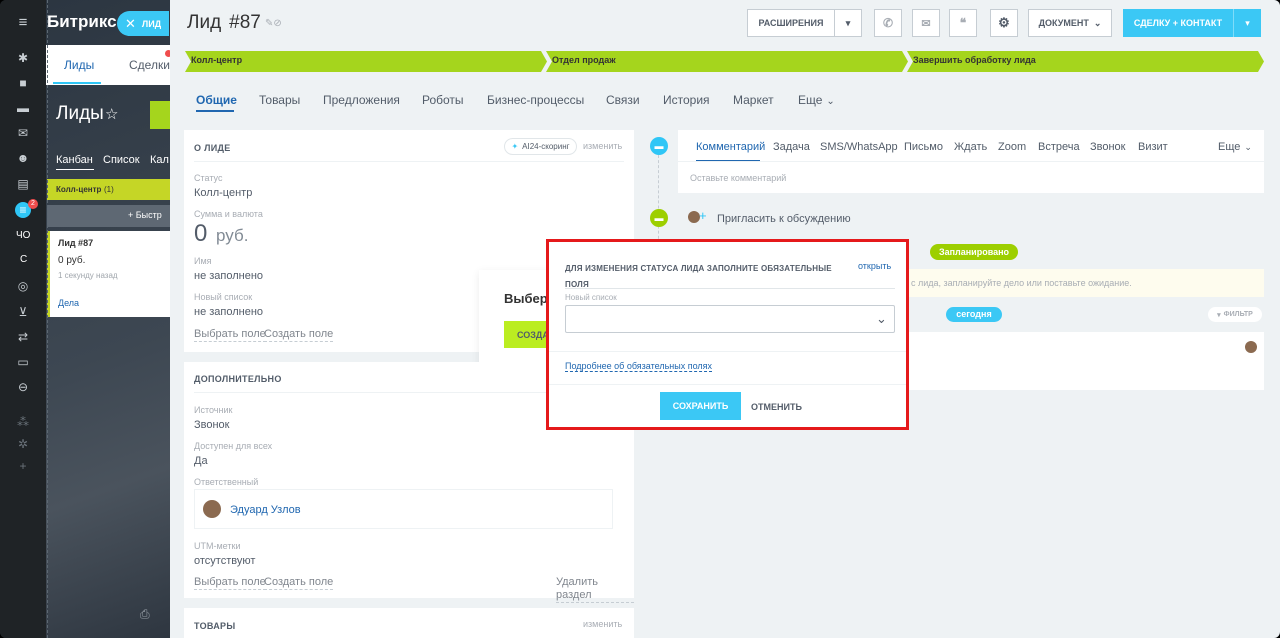  What do you see at coordinates (810, 100) in the screenshot?
I see `tab-more-label: Еще` at bounding box center [810, 100].